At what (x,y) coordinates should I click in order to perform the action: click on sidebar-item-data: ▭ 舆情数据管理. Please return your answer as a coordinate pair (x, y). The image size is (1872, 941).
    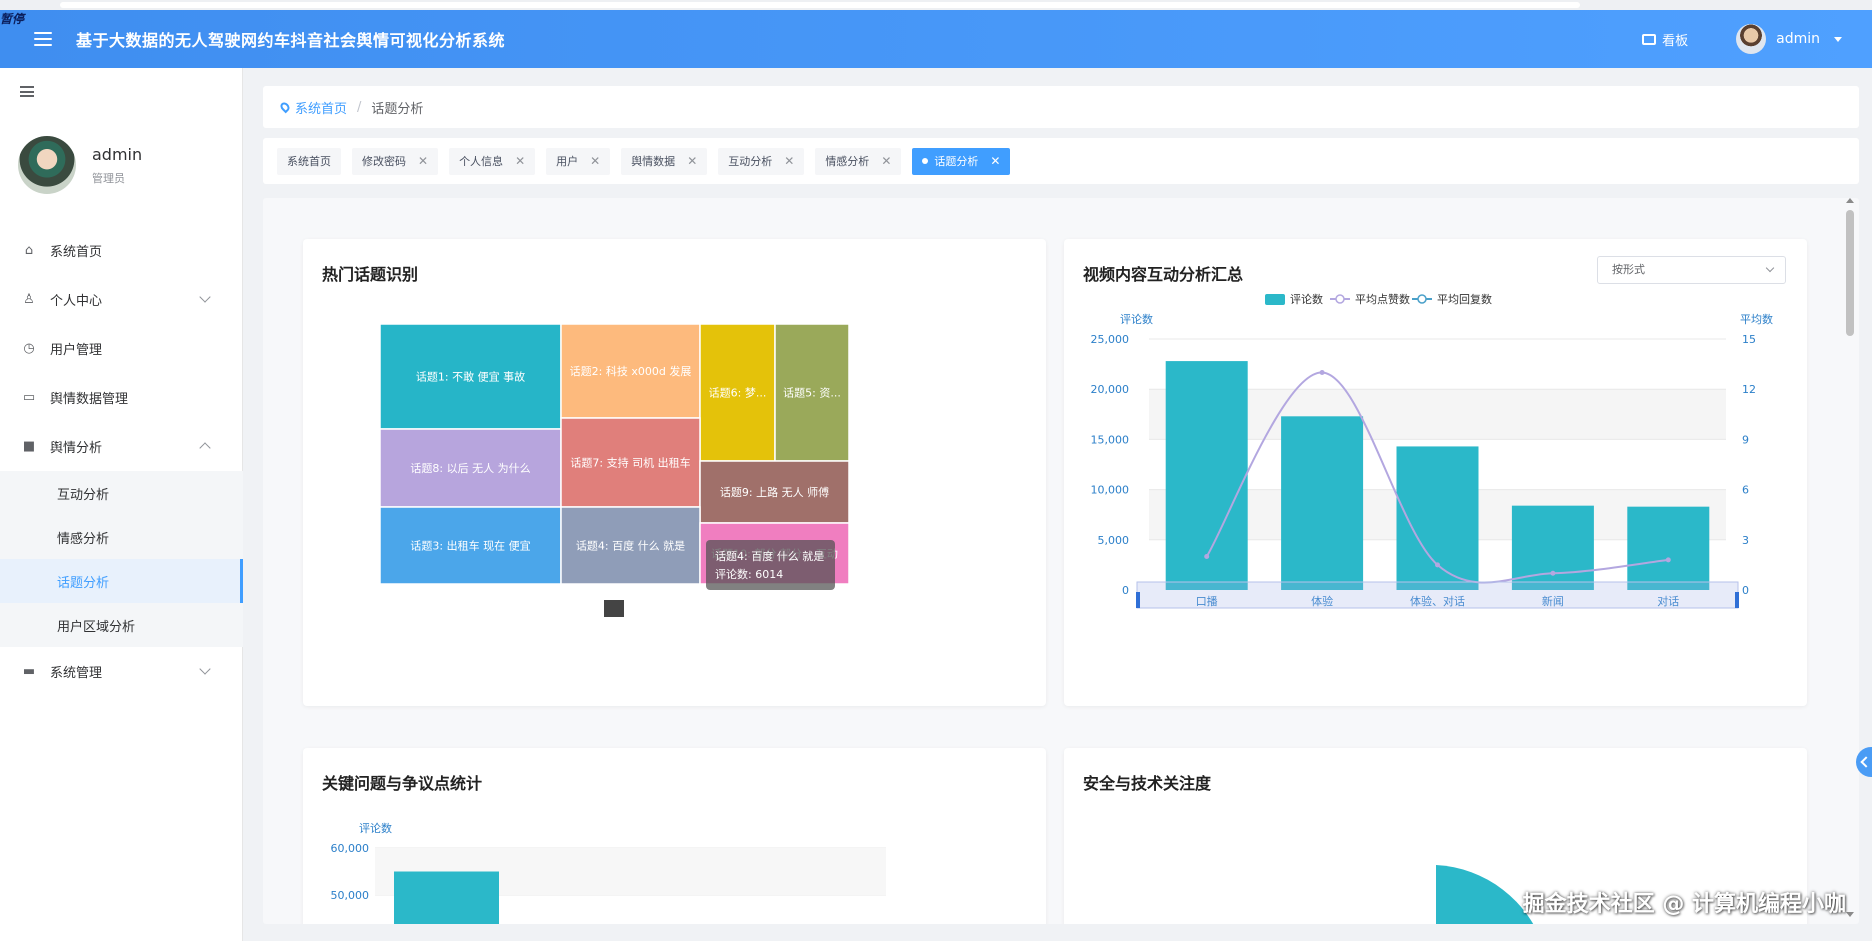
    Looking at the image, I should click on (121, 397).